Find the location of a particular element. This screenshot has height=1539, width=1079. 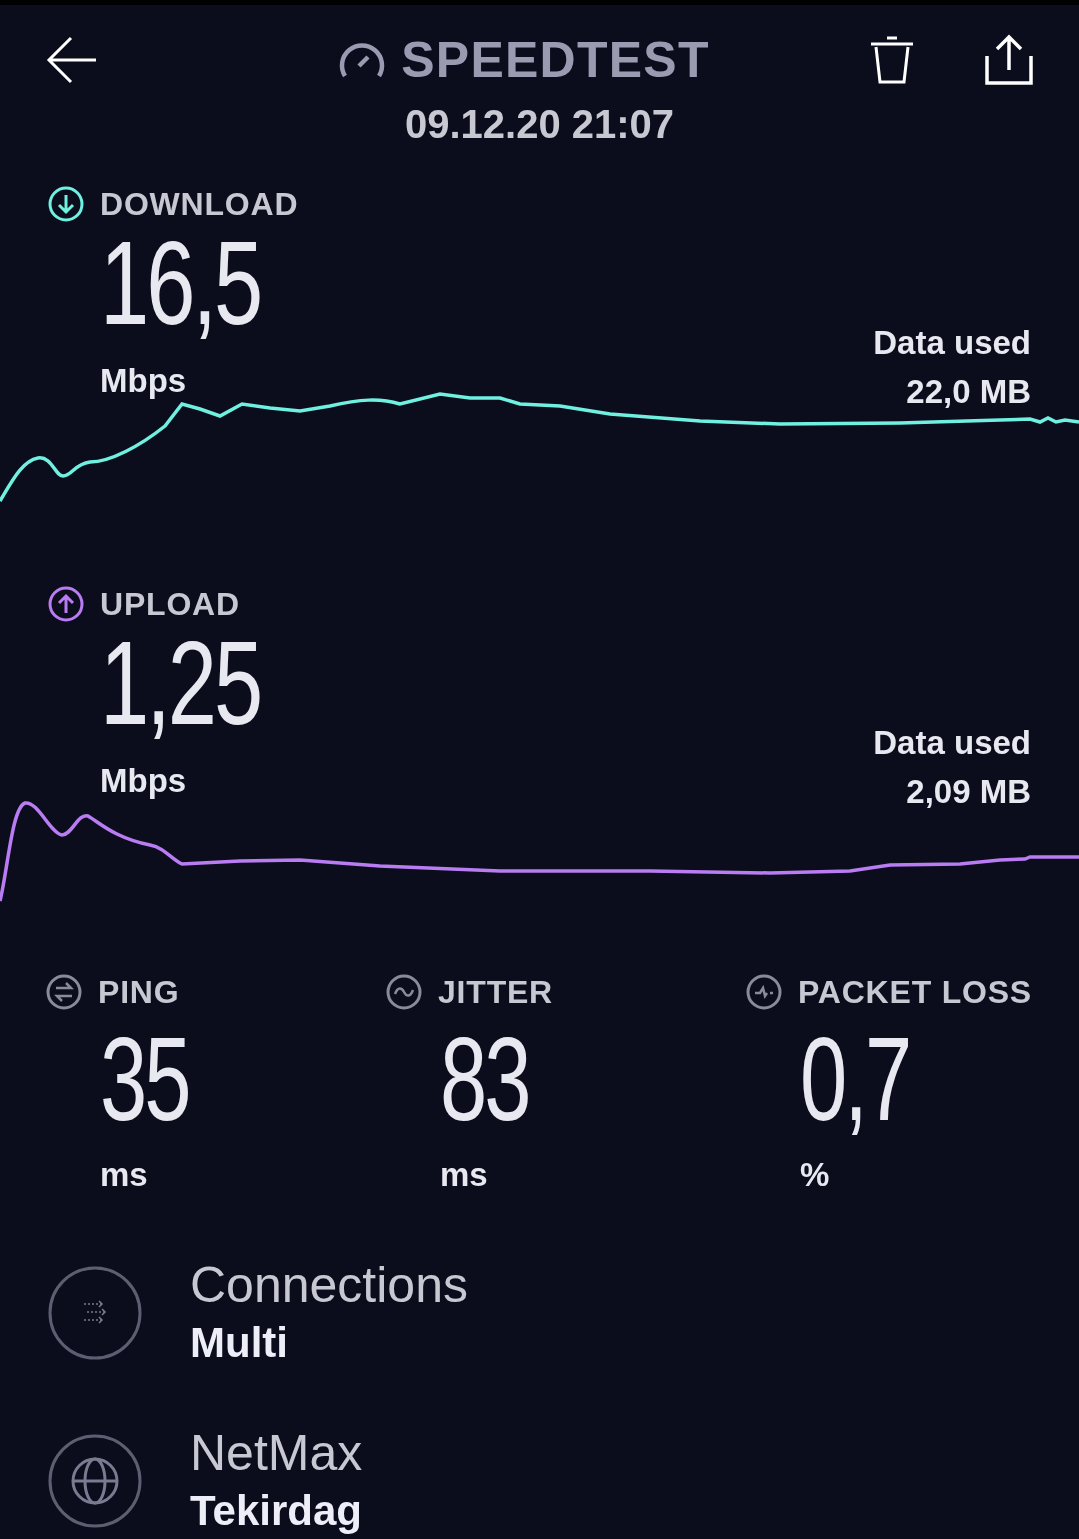

data-used-value: 22,0 MB is located at coordinates (968, 392).